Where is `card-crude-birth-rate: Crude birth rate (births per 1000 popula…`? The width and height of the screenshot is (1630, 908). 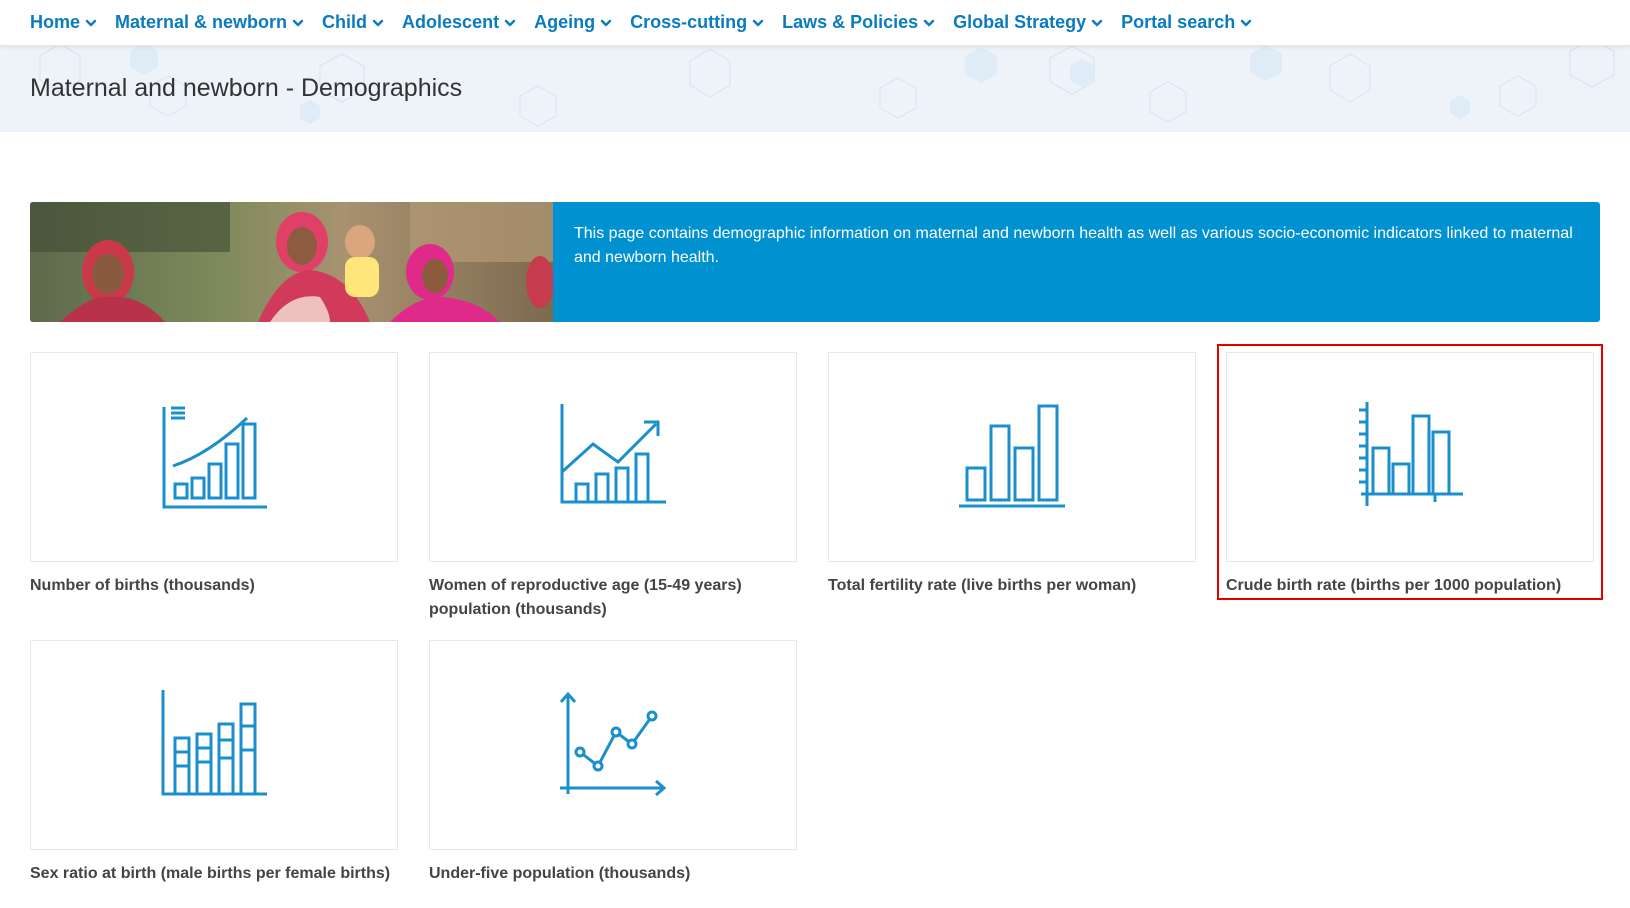 card-crude-birth-rate: Crude birth rate (births per 1000 popula… is located at coordinates (1410, 475).